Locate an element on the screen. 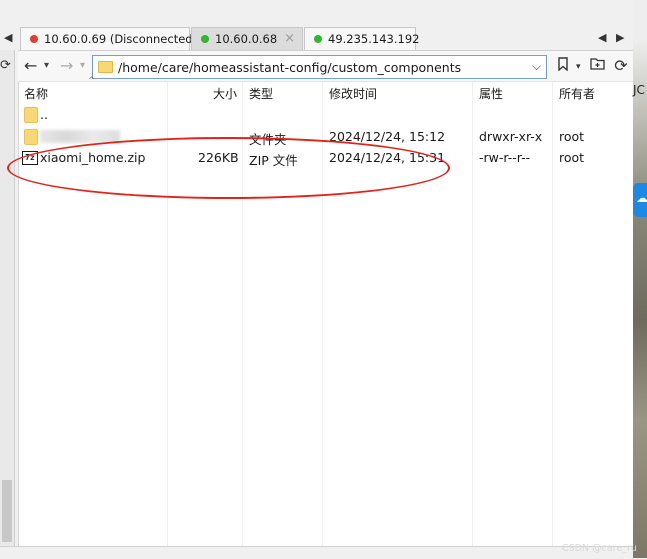 This screenshot has height=559, width=647. new-folder-icon is located at coordinates (597, 66).